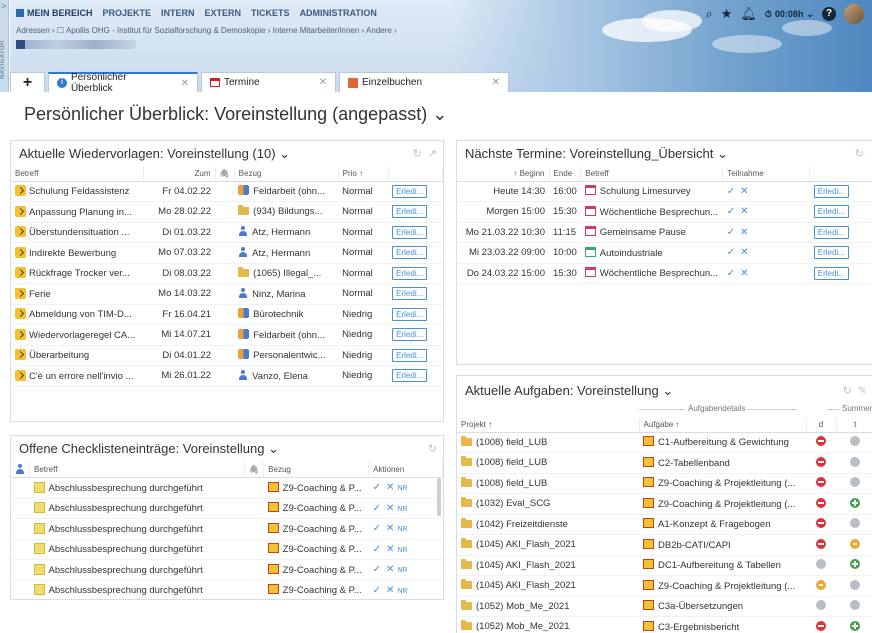  I want to click on navigator-rail: > NAVIGATOR, so click(4, 46).